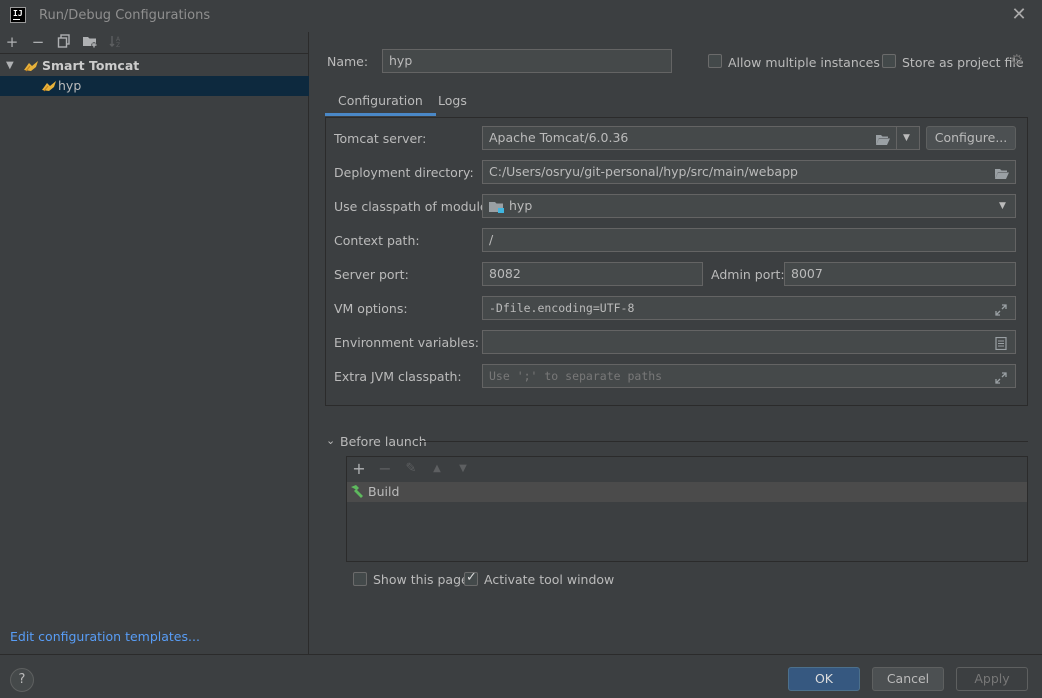 Image resolution: width=1042 pixels, height=698 pixels. Describe the element at coordinates (963, 62) in the screenshot. I see `store-as-project-file-label: Store as project file` at that location.